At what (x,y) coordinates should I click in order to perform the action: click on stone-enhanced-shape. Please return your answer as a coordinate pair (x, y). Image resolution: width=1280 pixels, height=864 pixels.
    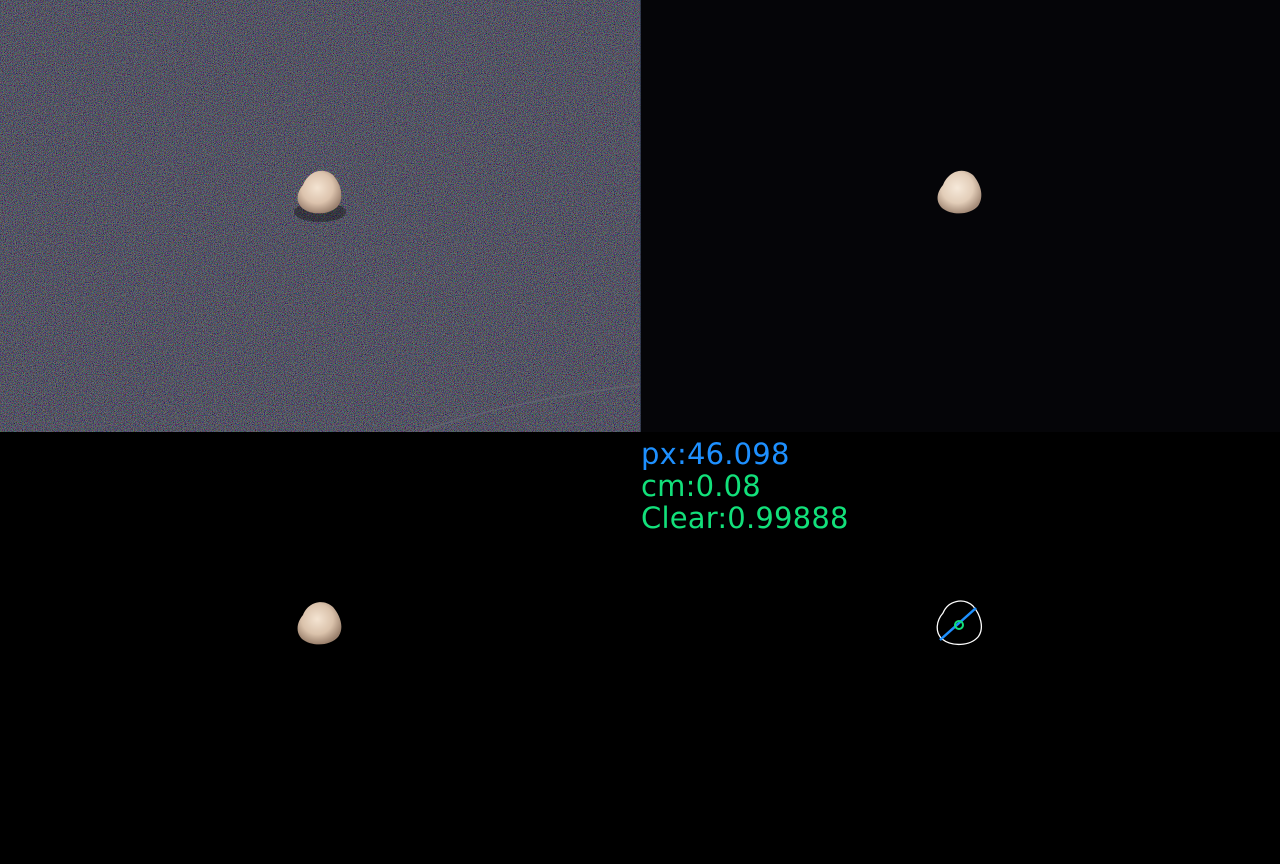
    Looking at the image, I should click on (959, 192).